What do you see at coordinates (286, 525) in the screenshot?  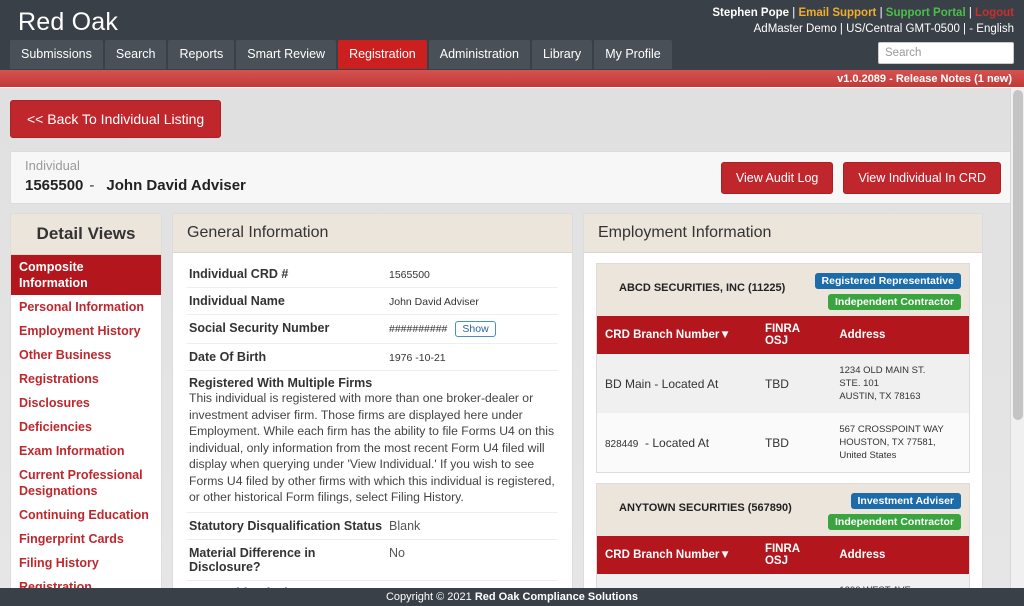 I see `field-label: Statutory Disqualification Status` at bounding box center [286, 525].